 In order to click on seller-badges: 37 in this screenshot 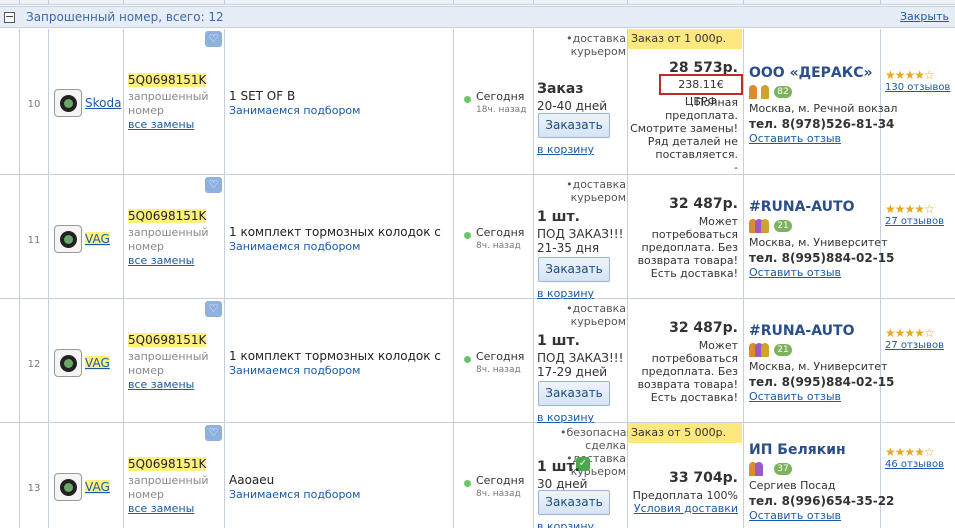, I will do `click(779, 470)`.